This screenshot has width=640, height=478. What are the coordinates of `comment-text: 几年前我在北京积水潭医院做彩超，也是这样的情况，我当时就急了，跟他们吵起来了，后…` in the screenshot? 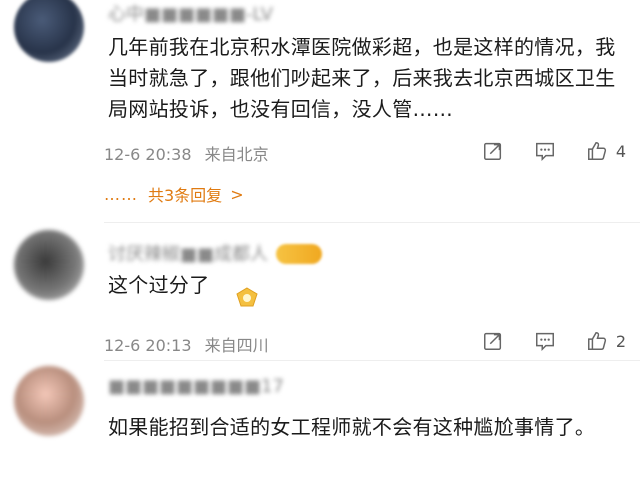 It's located at (362, 78).